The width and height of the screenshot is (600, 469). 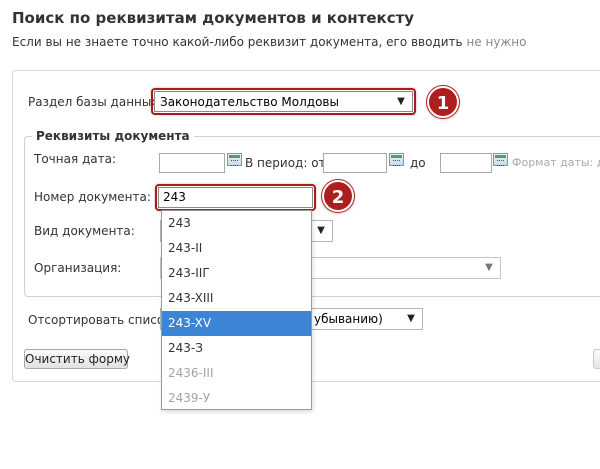 I want to click on exact-date-label: Точная дата:, so click(x=75, y=159).